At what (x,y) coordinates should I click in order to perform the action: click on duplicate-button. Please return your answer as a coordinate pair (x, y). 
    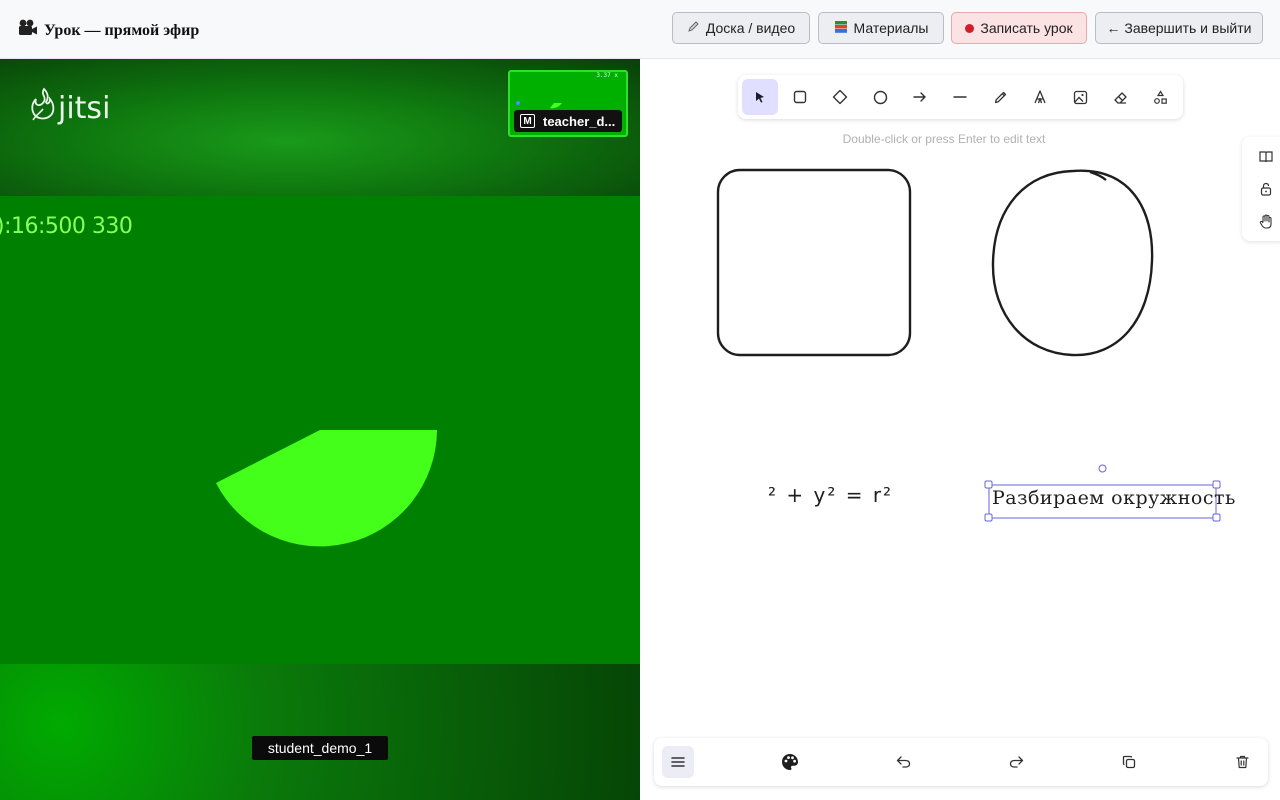
    Looking at the image, I should click on (1129, 762).